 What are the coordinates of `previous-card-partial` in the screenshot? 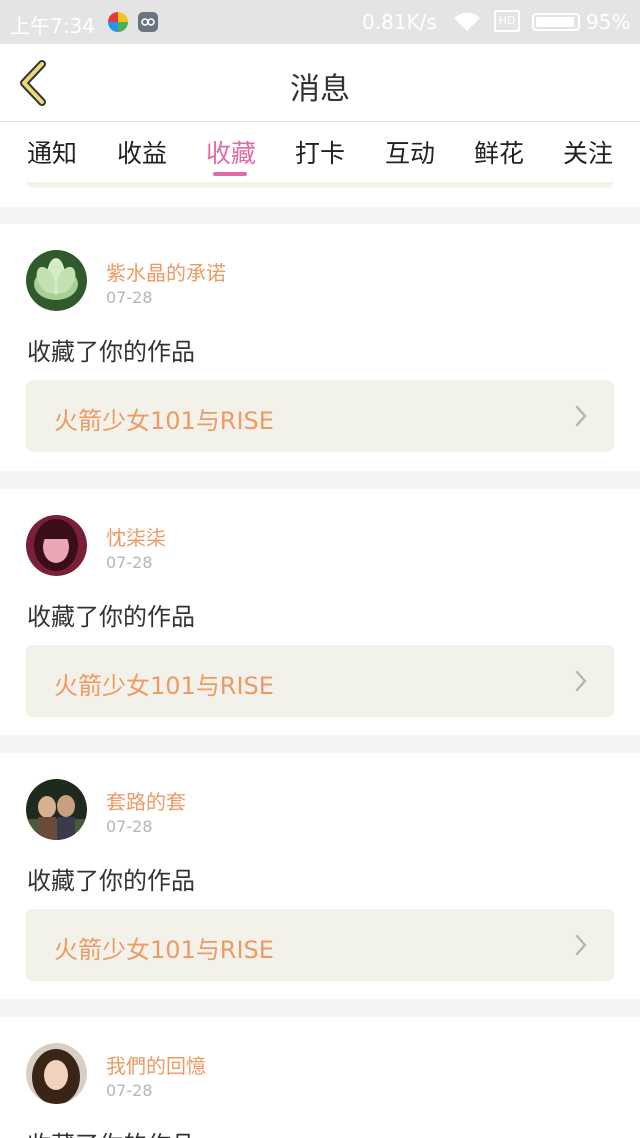 It's located at (320, 194).